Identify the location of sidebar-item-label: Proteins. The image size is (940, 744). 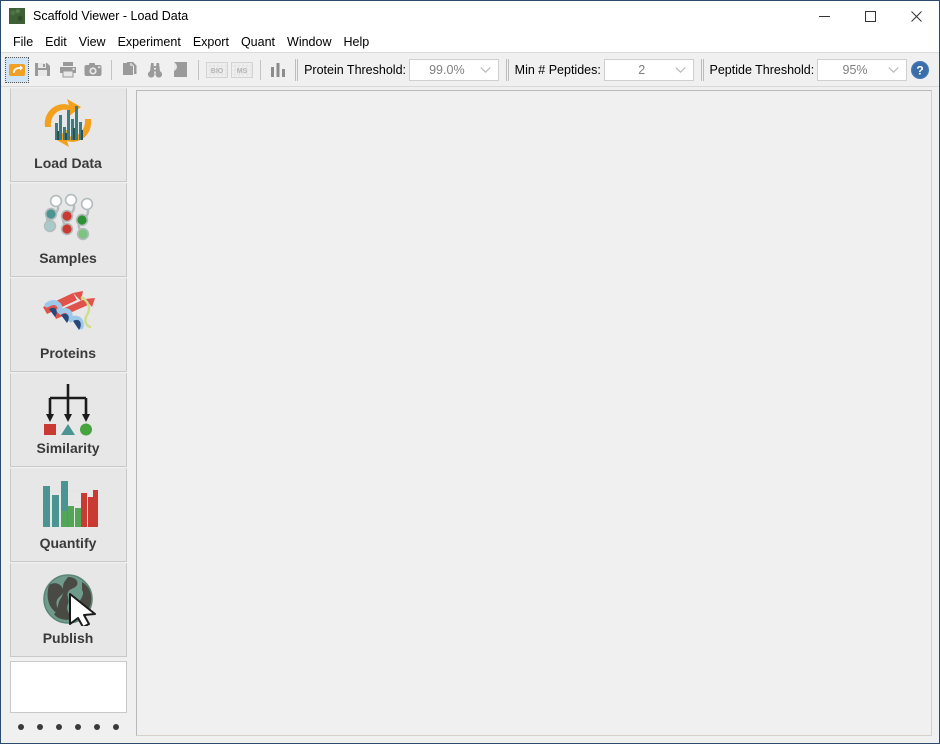
(67, 353).